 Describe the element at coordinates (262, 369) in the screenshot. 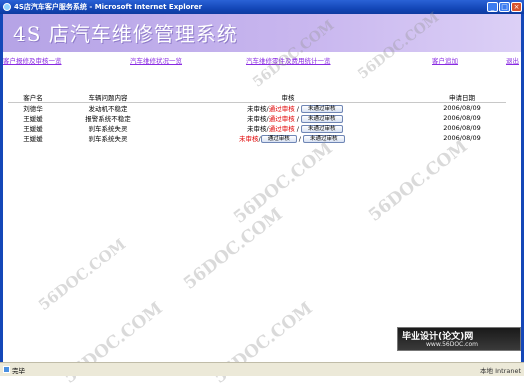

I see `status-bar: 完毕 本地 Intranet` at that location.